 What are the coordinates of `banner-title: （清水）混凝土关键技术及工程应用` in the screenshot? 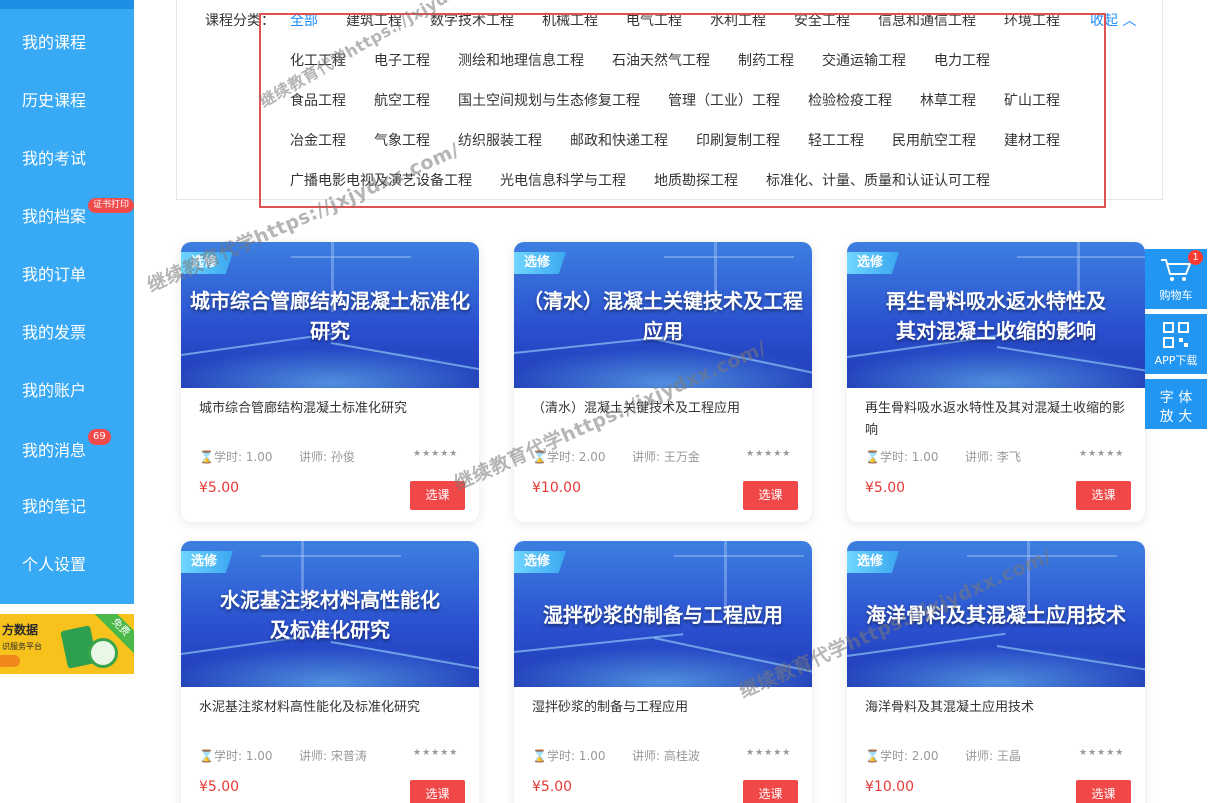 It's located at (663, 316).